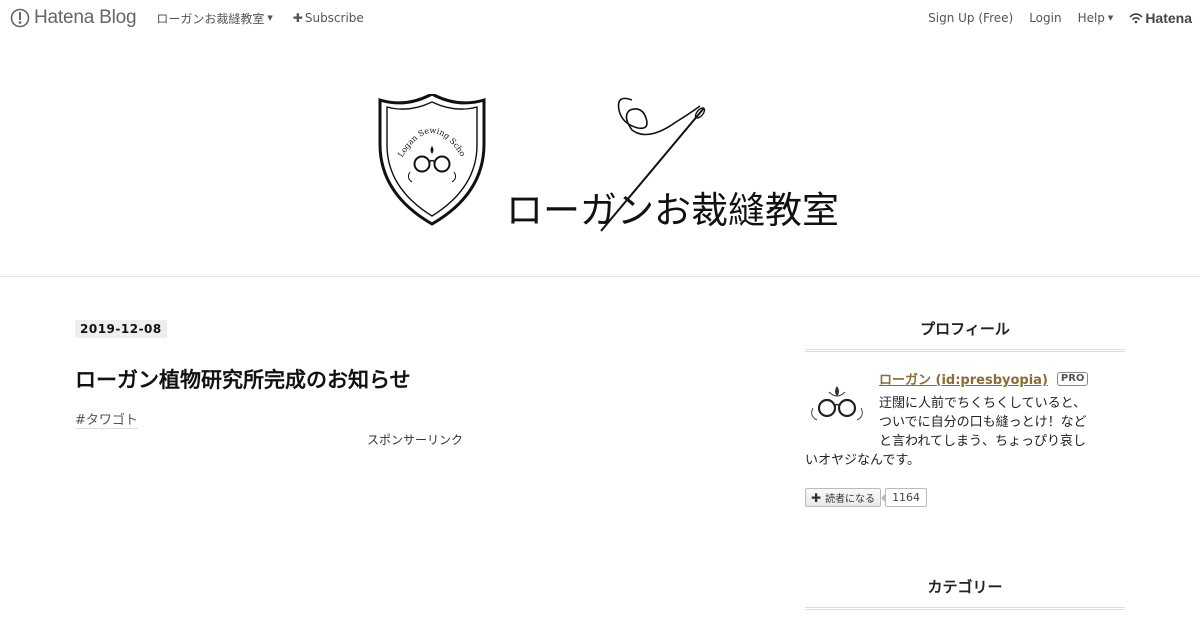 The image size is (1200, 630). What do you see at coordinates (1072, 378) in the screenshot?
I see `pro-badge: PRO` at bounding box center [1072, 378].